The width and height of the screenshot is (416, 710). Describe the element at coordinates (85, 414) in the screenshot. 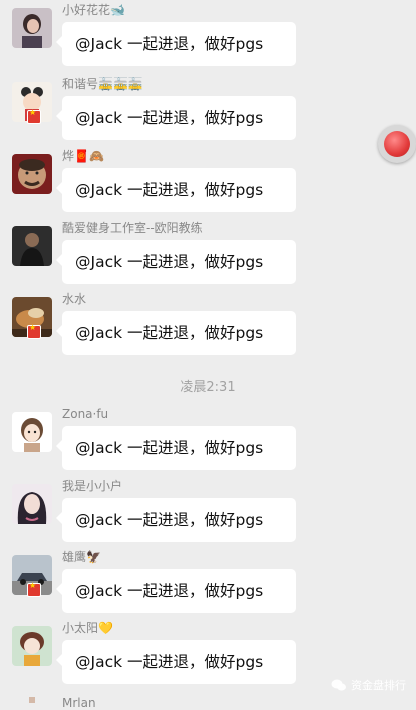

I see `sender-name: Zona·fu` at that location.